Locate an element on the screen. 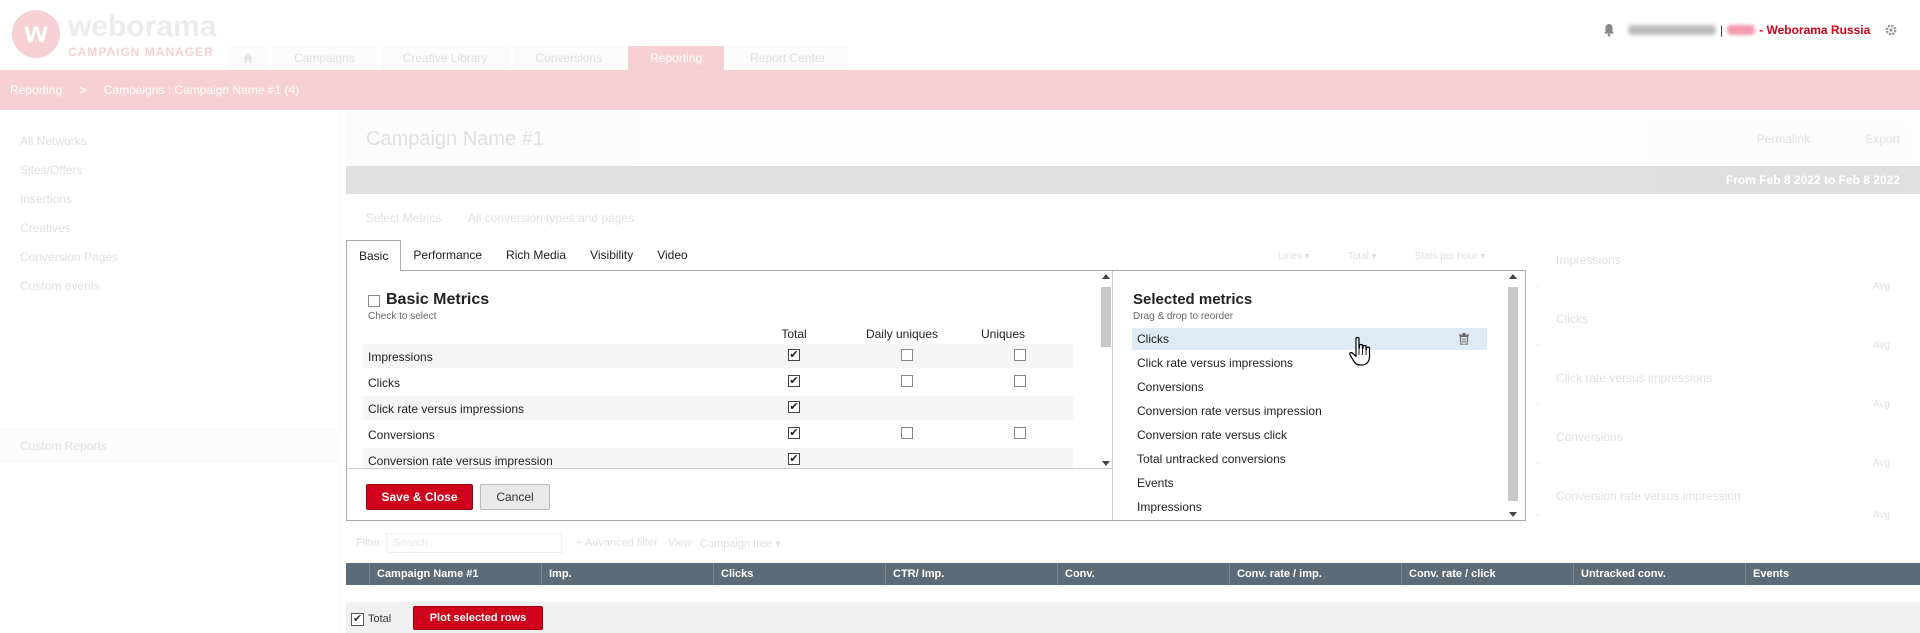  column-campaign-name: Campaign Name #1 is located at coordinates (456, 574).